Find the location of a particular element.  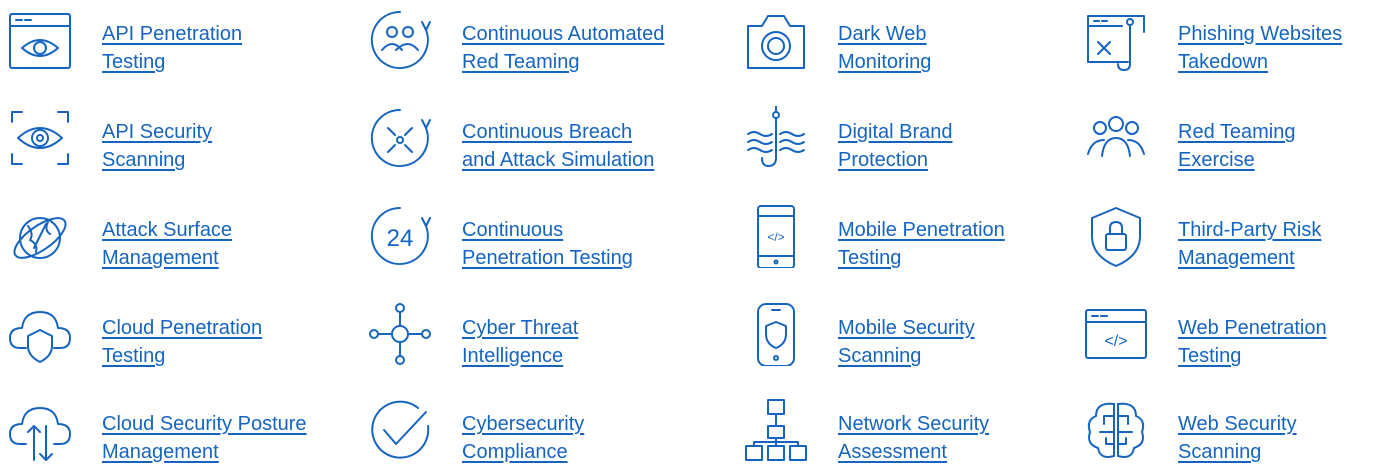

service-item: Phishing Websites Takedown is located at coordinates (1213, 42).